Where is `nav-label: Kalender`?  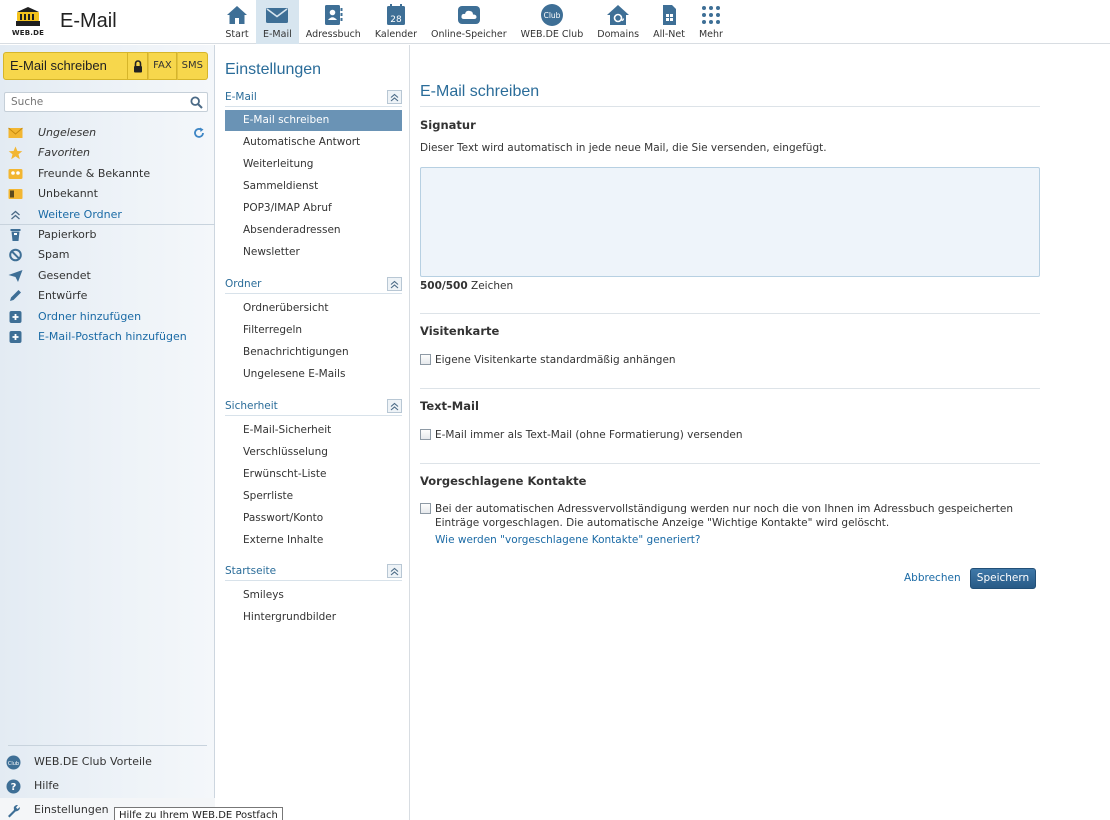 nav-label: Kalender is located at coordinates (396, 34).